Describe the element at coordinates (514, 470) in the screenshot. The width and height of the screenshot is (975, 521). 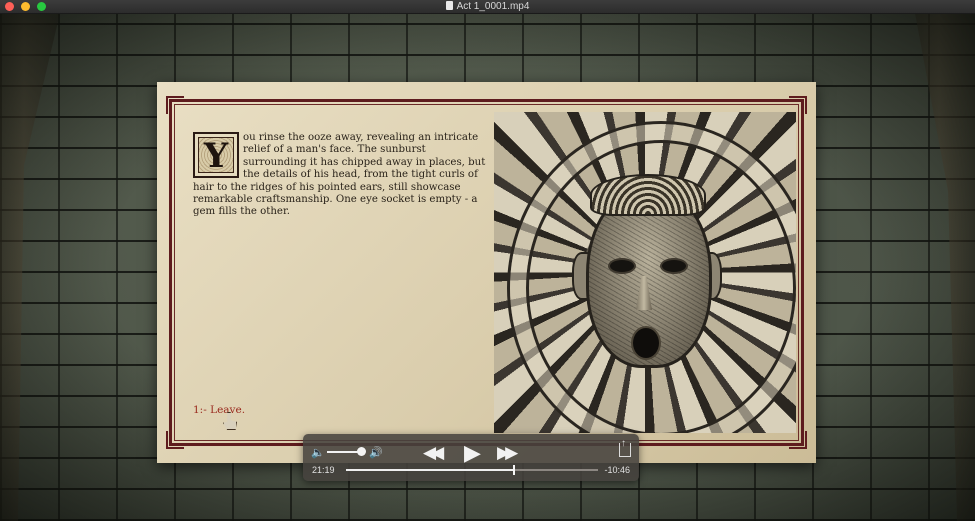
I see `scrubber-playhead` at that location.